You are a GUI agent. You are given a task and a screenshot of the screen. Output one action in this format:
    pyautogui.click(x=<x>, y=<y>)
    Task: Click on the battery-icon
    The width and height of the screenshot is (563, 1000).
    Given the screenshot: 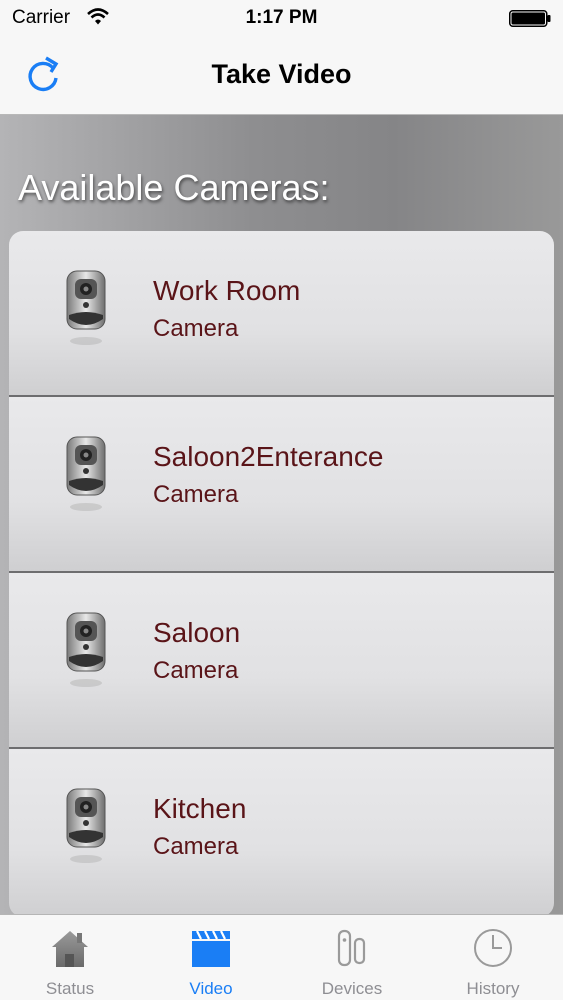 What is the action you would take?
    pyautogui.click(x=530, y=18)
    